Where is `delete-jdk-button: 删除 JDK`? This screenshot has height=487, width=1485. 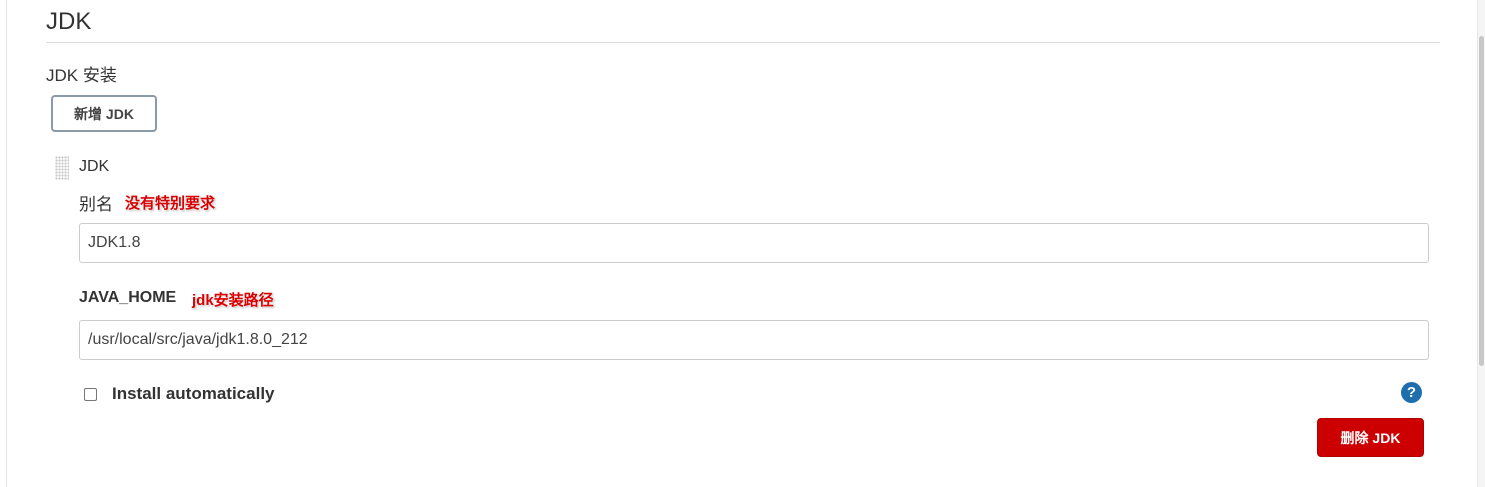
delete-jdk-button: 删除 JDK is located at coordinates (1370, 437).